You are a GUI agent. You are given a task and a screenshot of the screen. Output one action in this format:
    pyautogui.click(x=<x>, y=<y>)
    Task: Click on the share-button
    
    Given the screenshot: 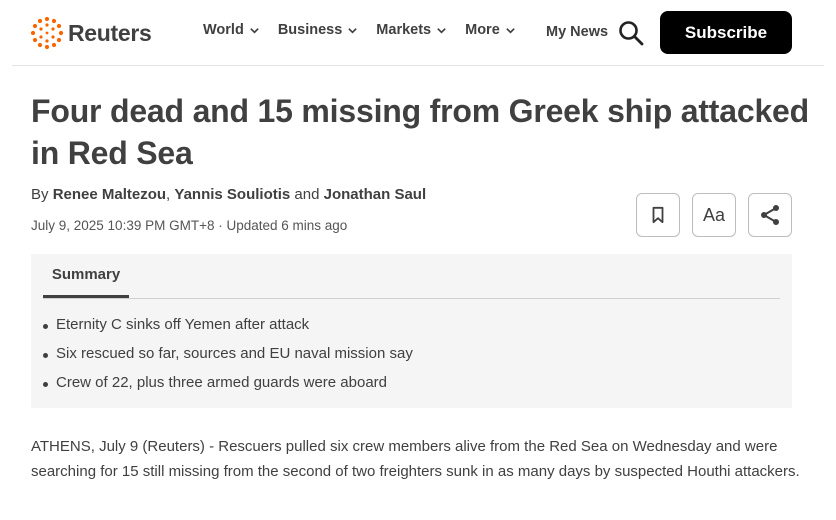 What is the action you would take?
    pyautogui.click(x=770, y=215)
    